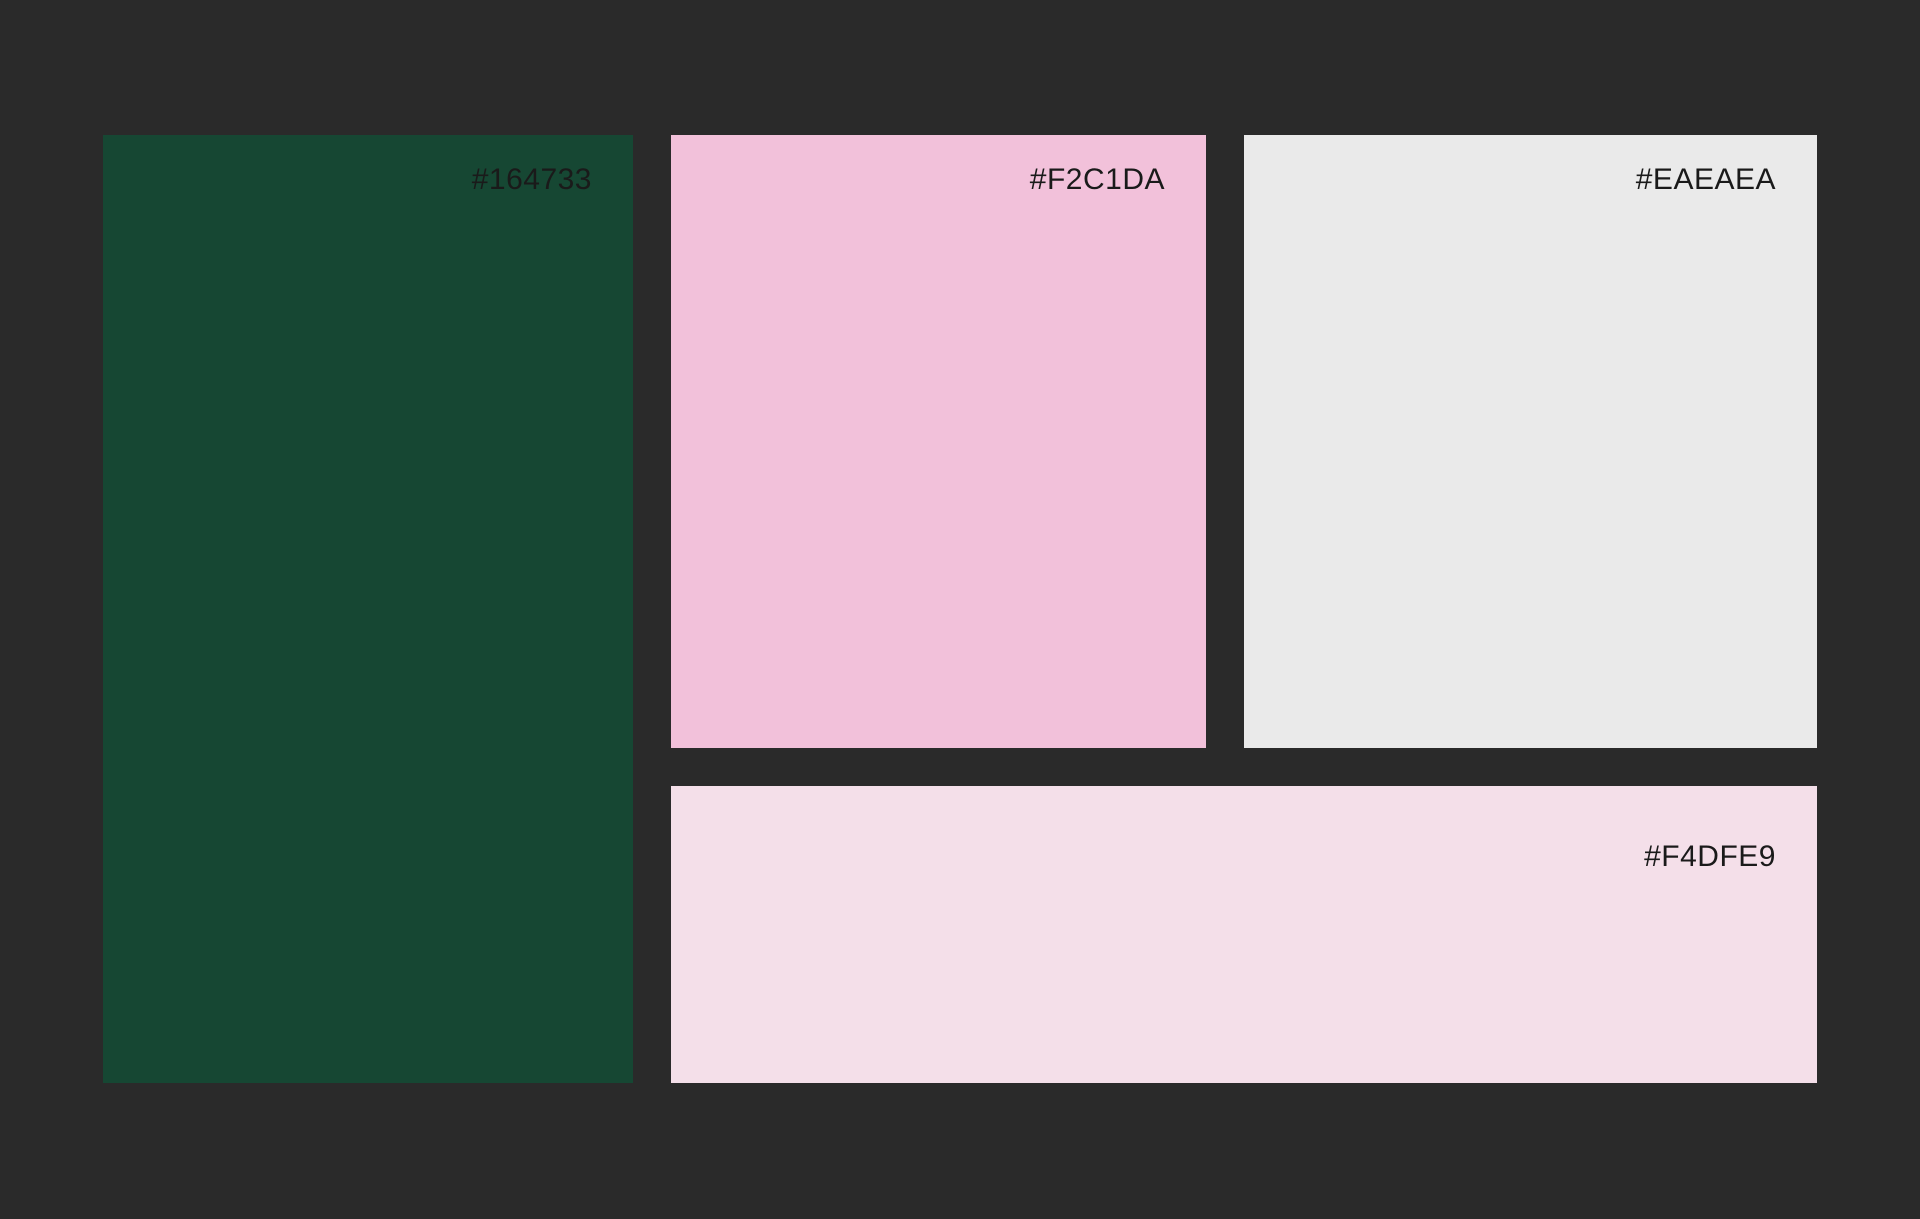 The image size is (1920, 1219). I want to click on swatch-hex-label: #EAEAEA, so click(1705, 179).